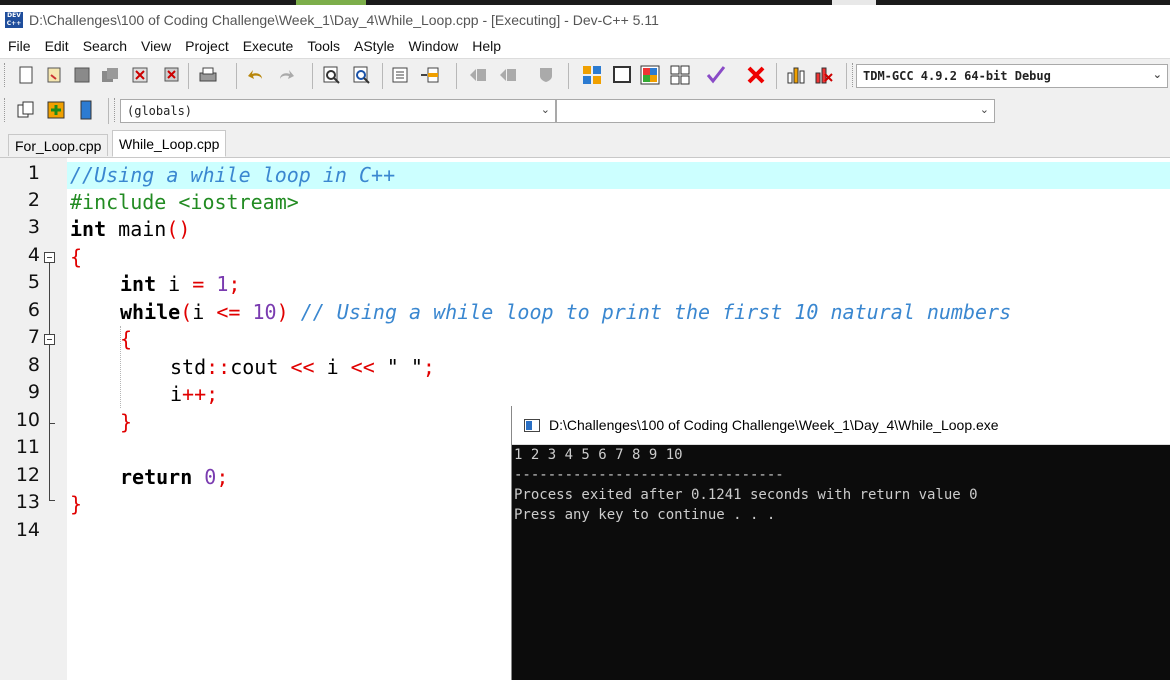  I want to click on line-number: 6, so click(33, 310).